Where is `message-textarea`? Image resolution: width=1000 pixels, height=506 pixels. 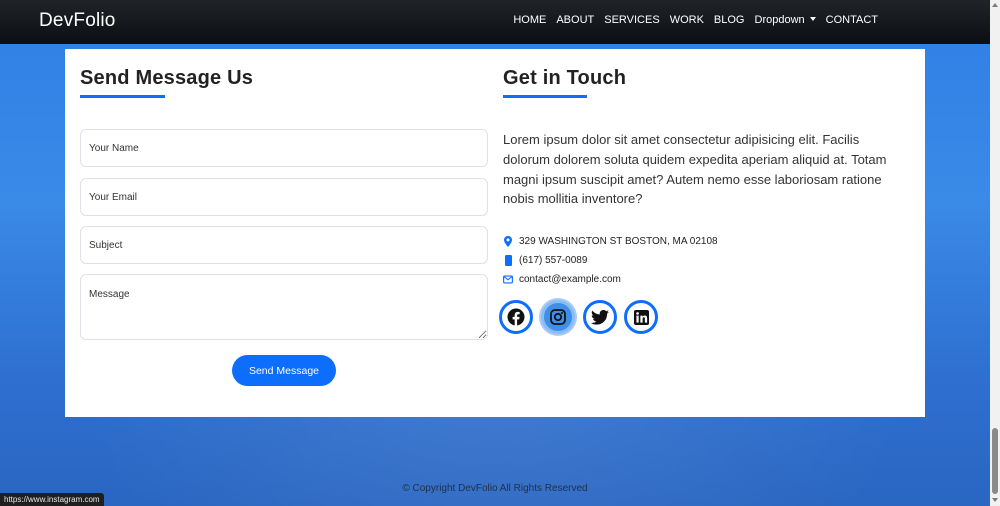 message-textarea is located at coordinates (284, 307).